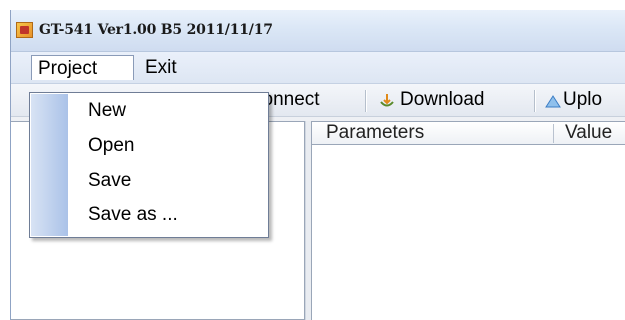 This screenshot has width=625, height=320. Describe the element at coordinates (109, 181) in the screenshot. I see `menu-item-save: Save` at that location.